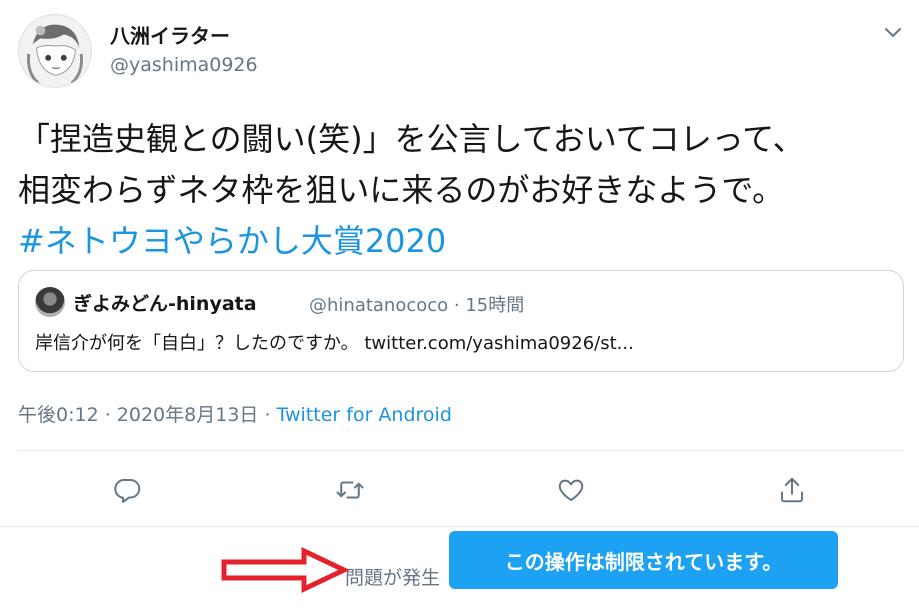 Image resolution: width=919 pixels, height=613 pixels. Describe the element at coordinates (364, 415) in the screenshot. I see `source-link: Twitter for Android` at that location.